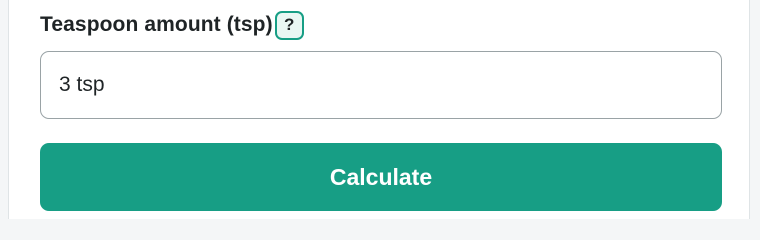 The width and height of the screenshot is (760, 240). What do you see at coordinates (289, 25) in the screenshot?
I see `help-question-mark-icon: ?` at bounding box center [289, 25].